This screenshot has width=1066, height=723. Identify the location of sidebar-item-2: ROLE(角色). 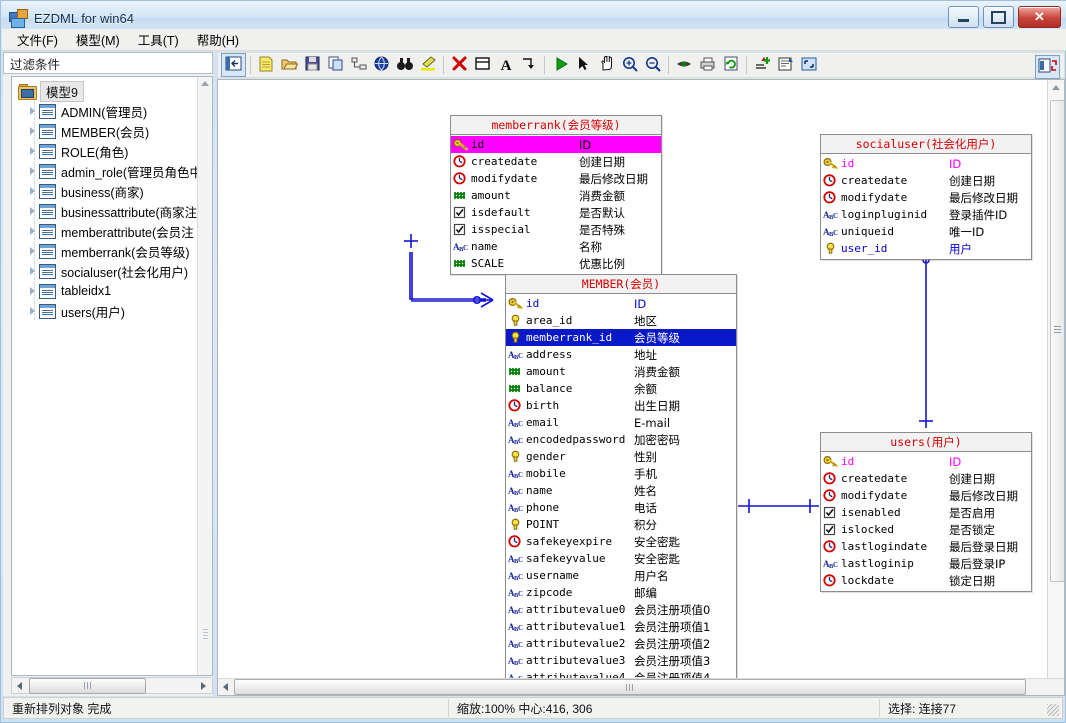
(104, 151).